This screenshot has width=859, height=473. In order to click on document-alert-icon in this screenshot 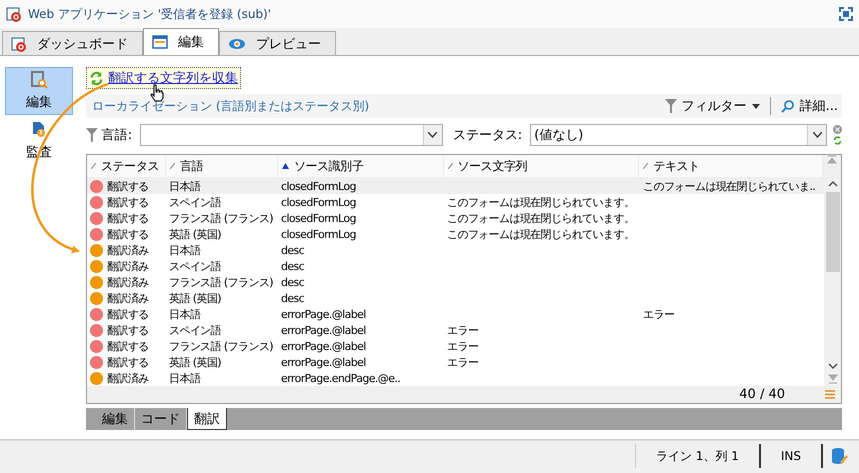, I will do `click(39, 130)`.